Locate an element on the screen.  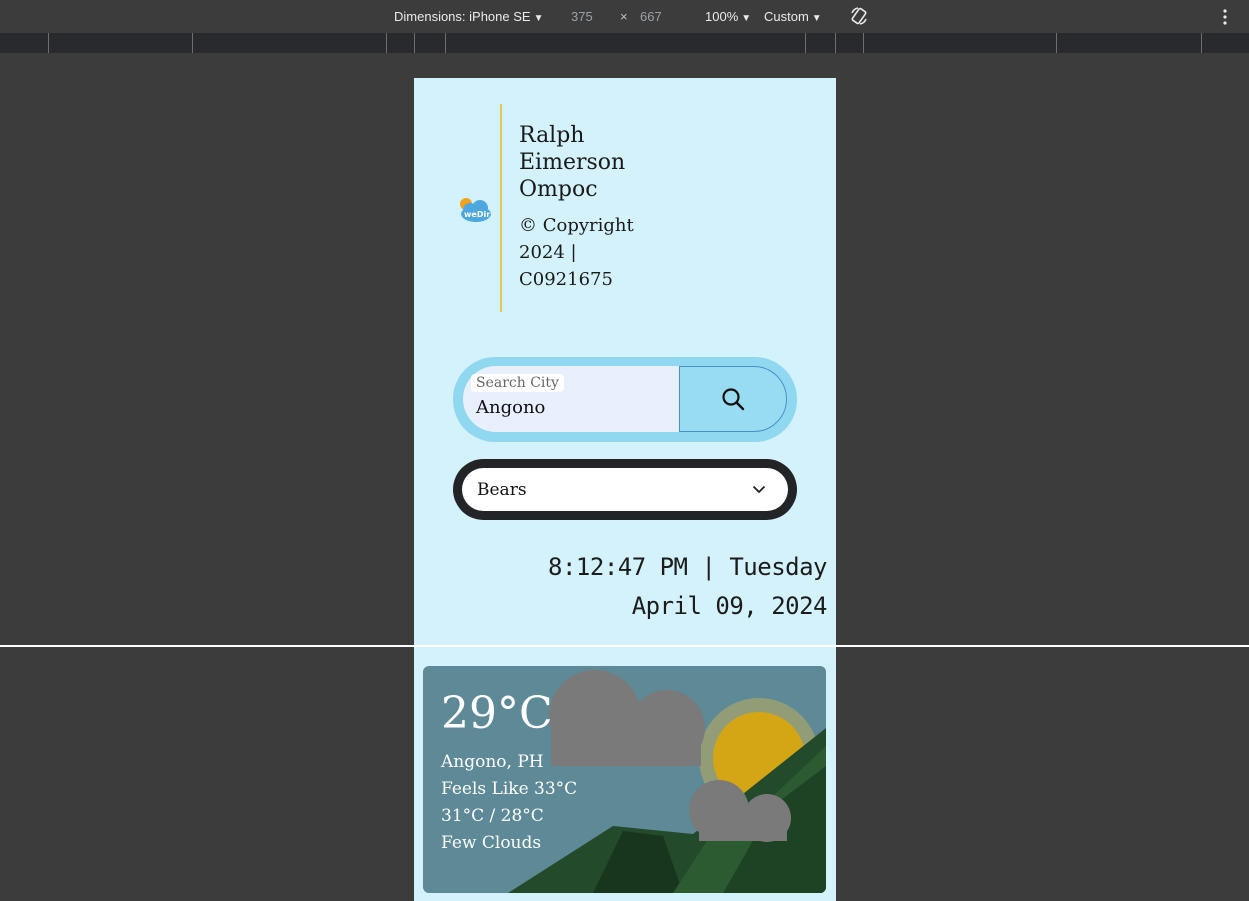
throttle-label: Custom is located at coordinates (786, 16).